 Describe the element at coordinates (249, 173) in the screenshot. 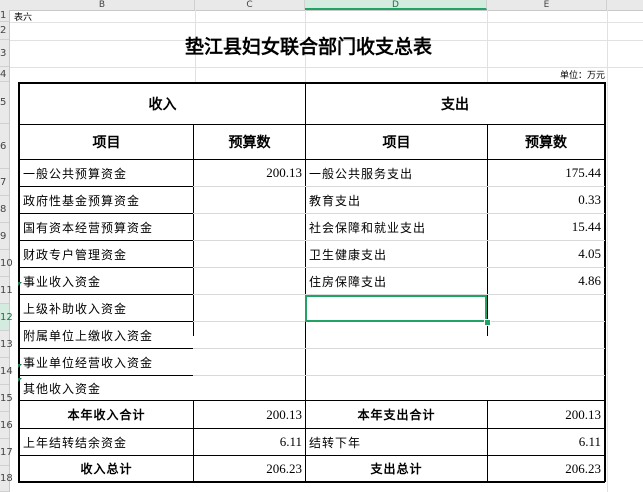

I see `income-item-value: 200.13` at that location.